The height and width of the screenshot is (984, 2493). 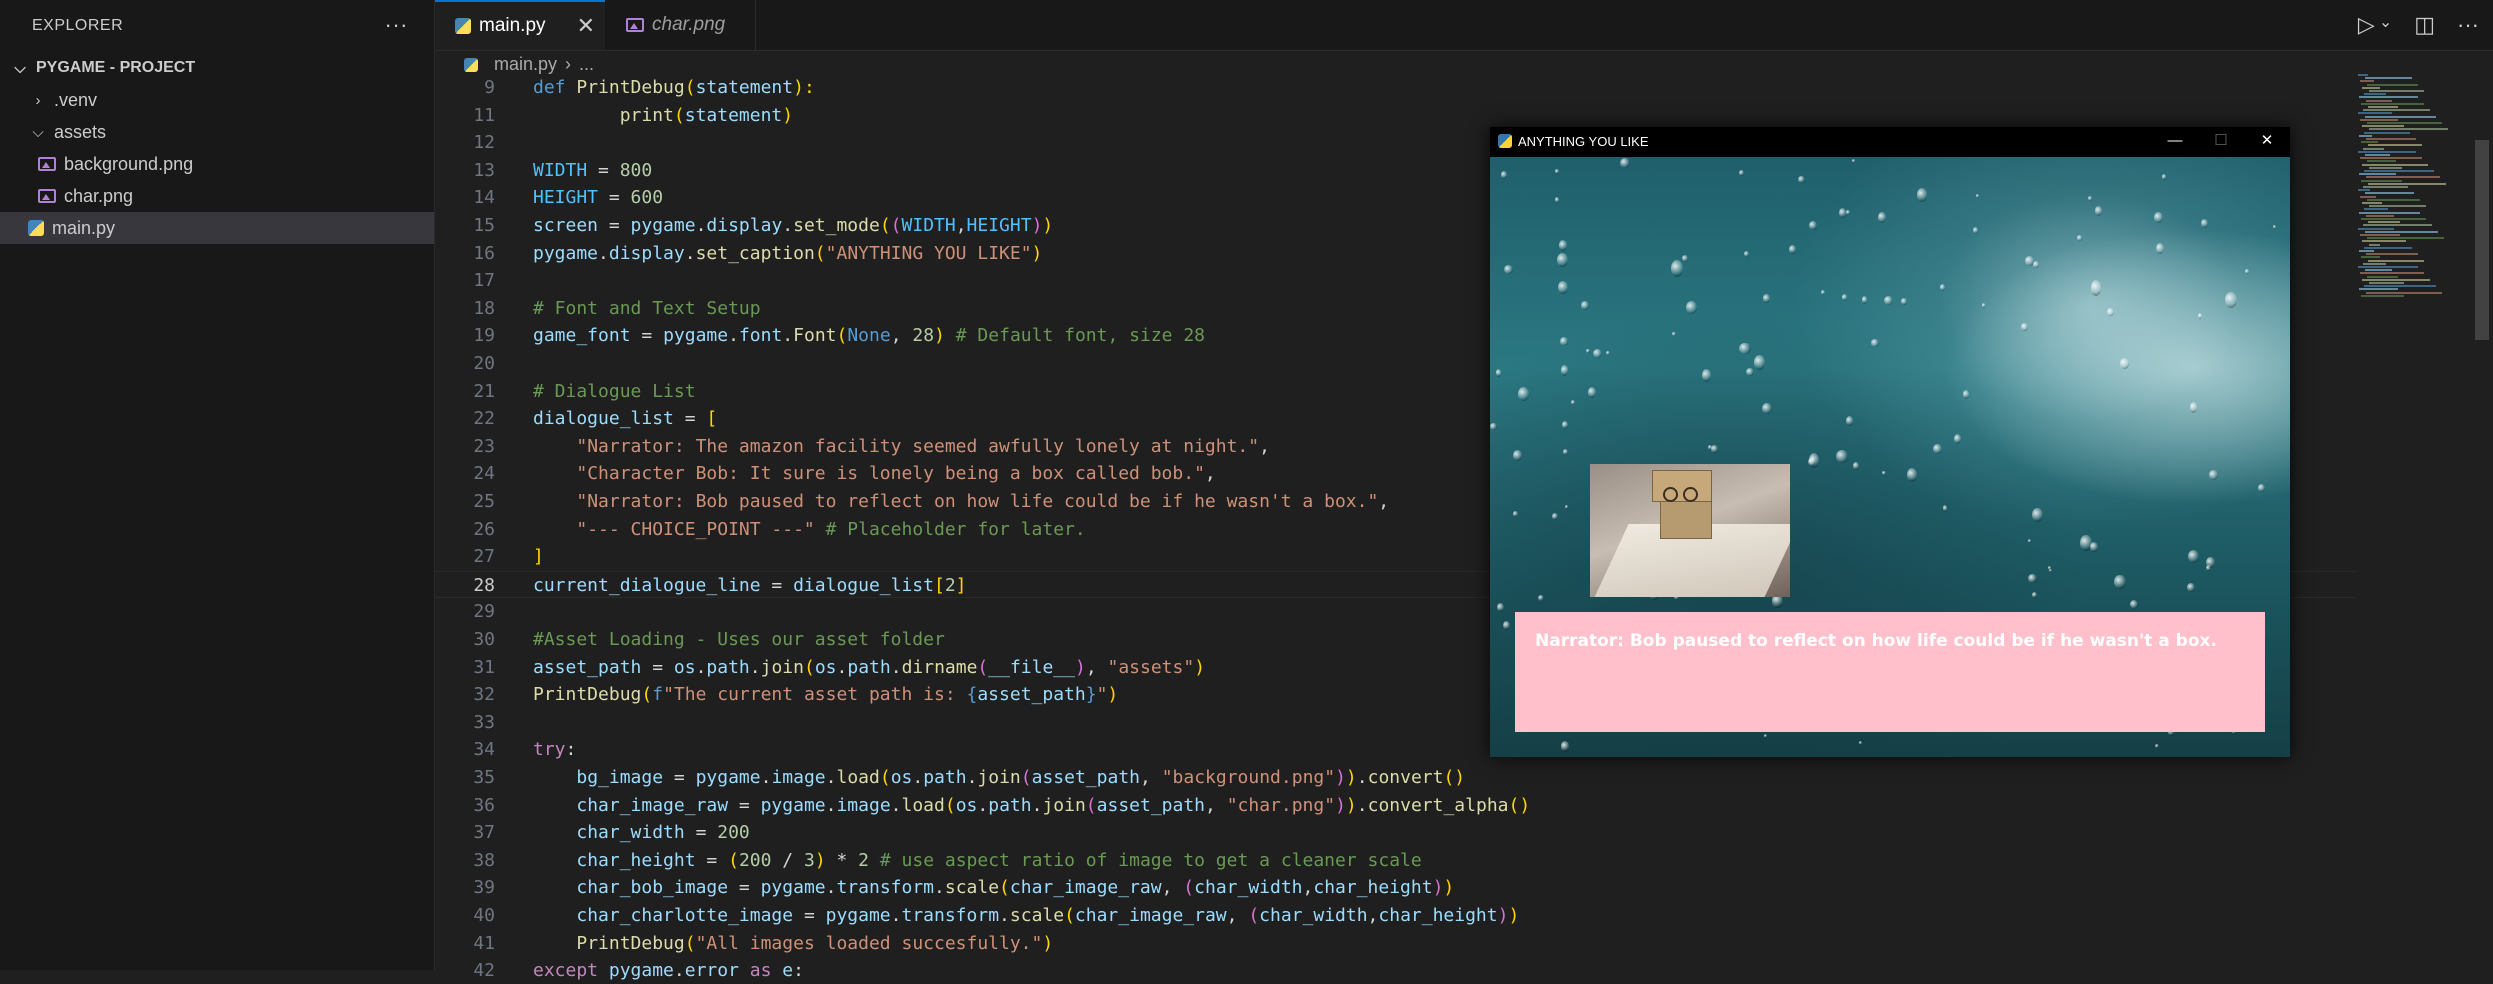 I want to click on tree-item-background-png: background.png, so click(x=217, y=164).